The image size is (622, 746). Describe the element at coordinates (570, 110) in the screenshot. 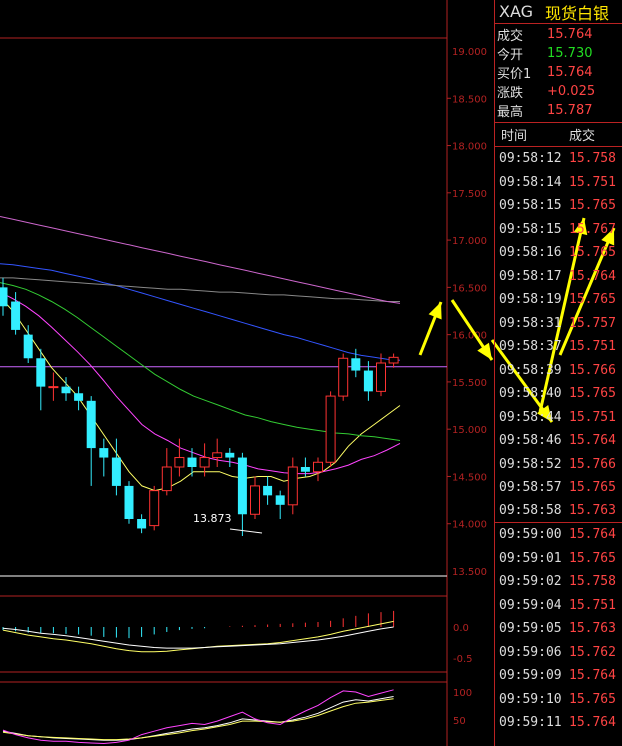

I see `quote-row-value: 15.787` at that location.